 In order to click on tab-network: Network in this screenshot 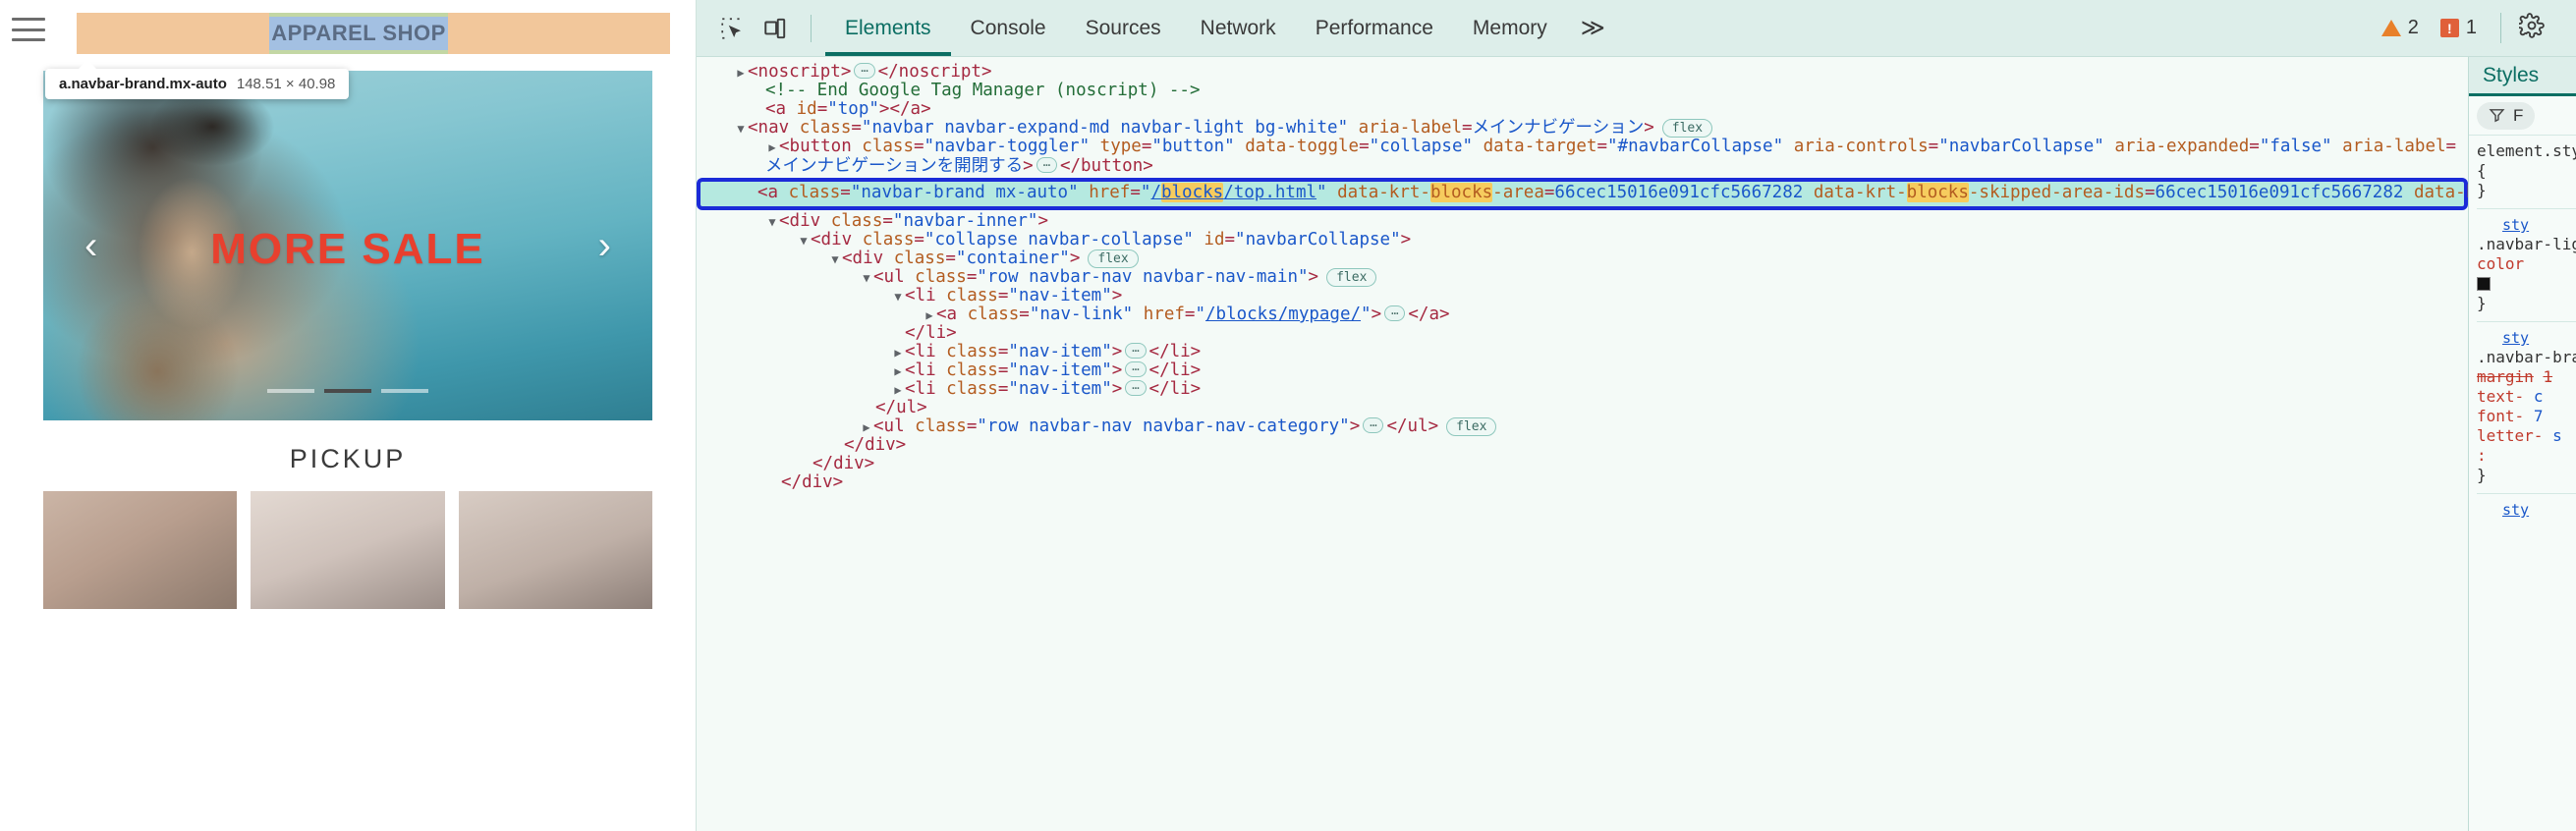, I will do `click(1238, 28)`.